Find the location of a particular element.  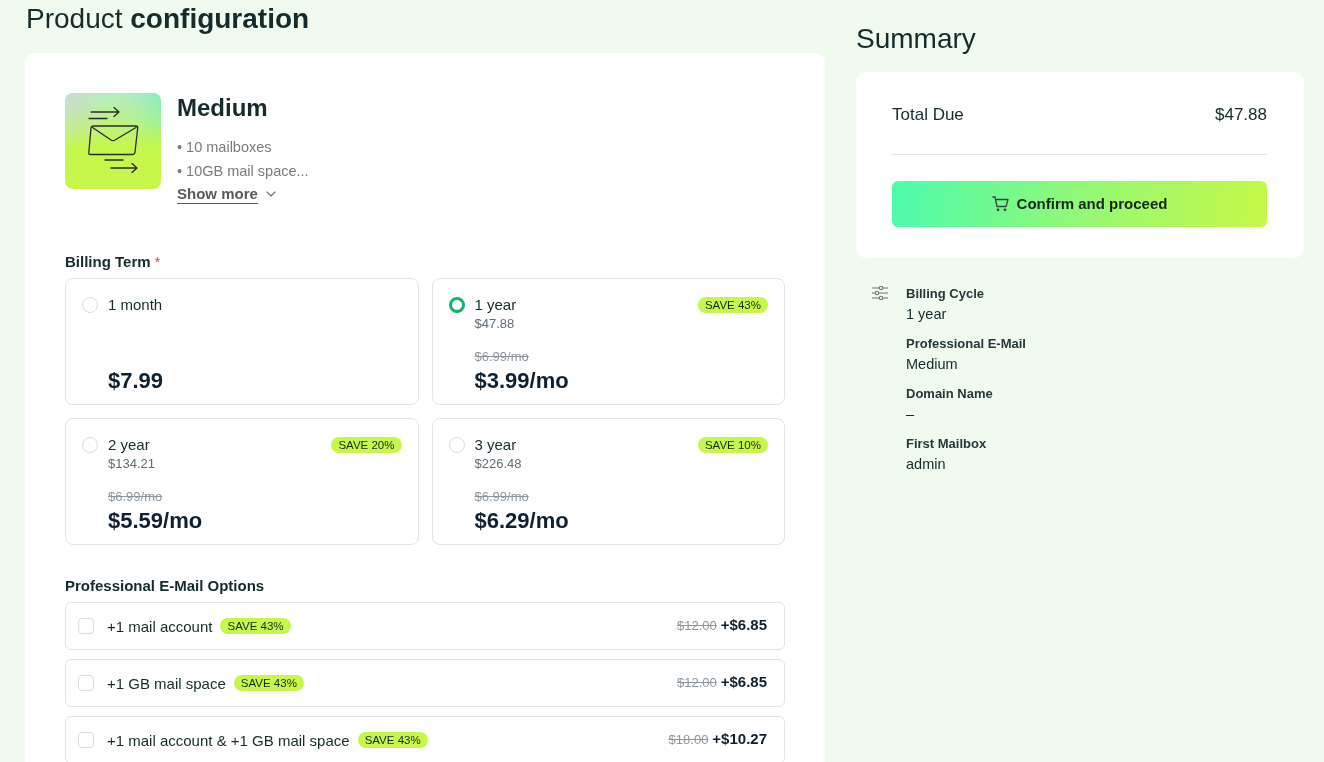

confirm-button: Confirm and proceed is located at coordinates (1079, 204).